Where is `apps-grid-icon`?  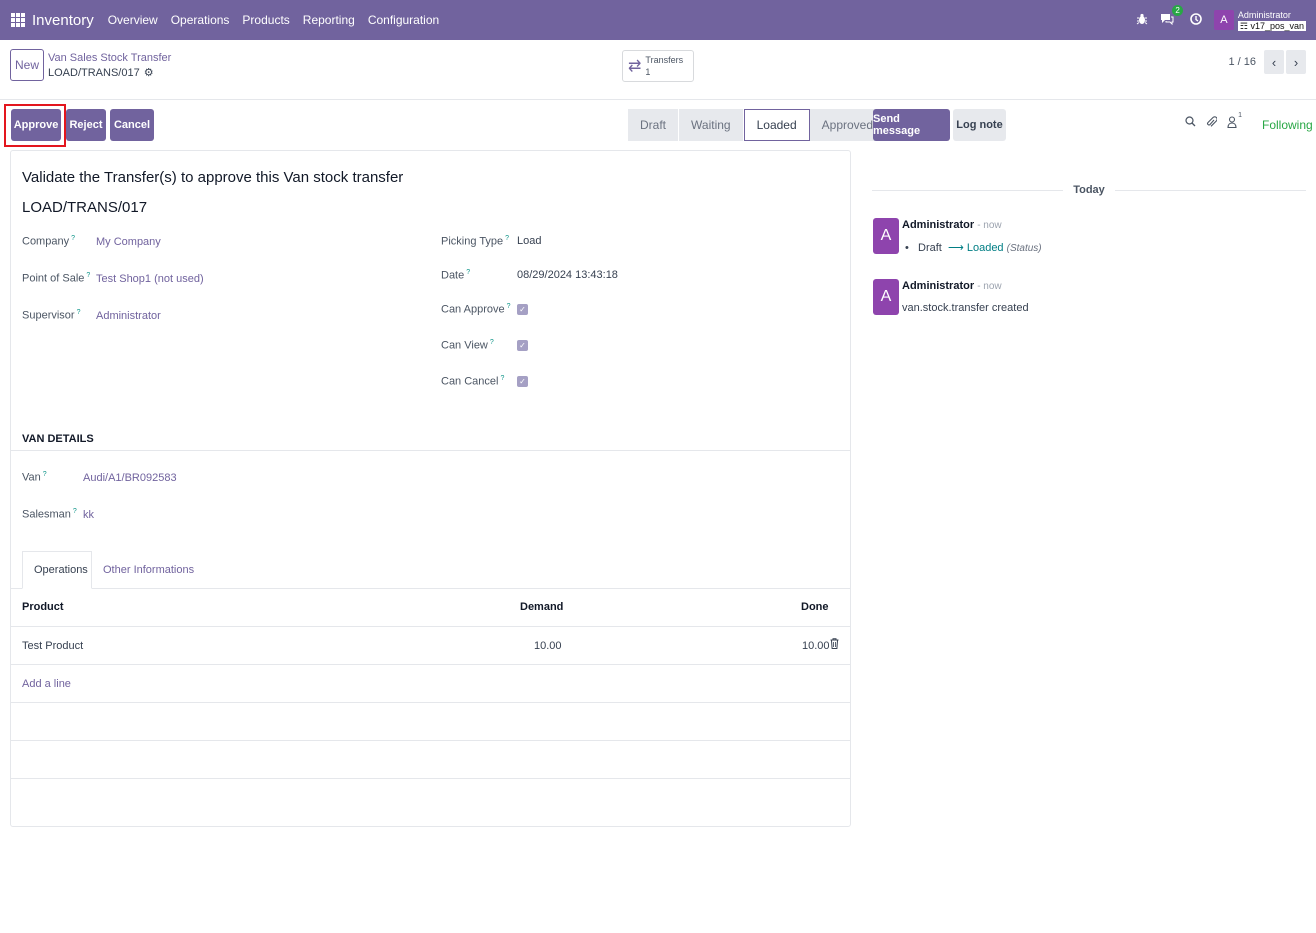 apps-grid-icon is located at coordinates (18, 20).